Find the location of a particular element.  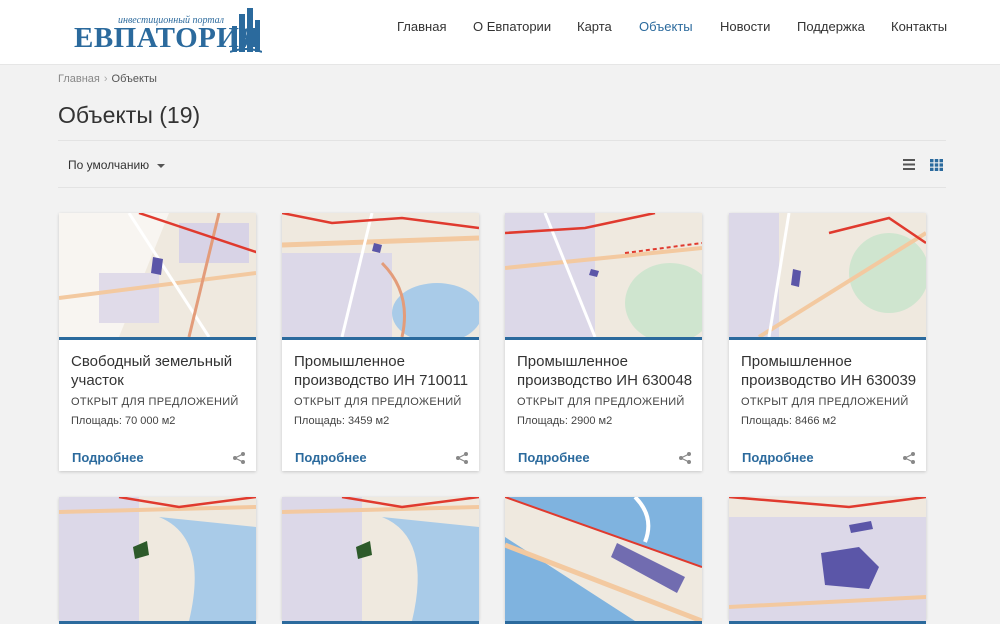

nav-home: Главная is located at coordinates (421, 26).